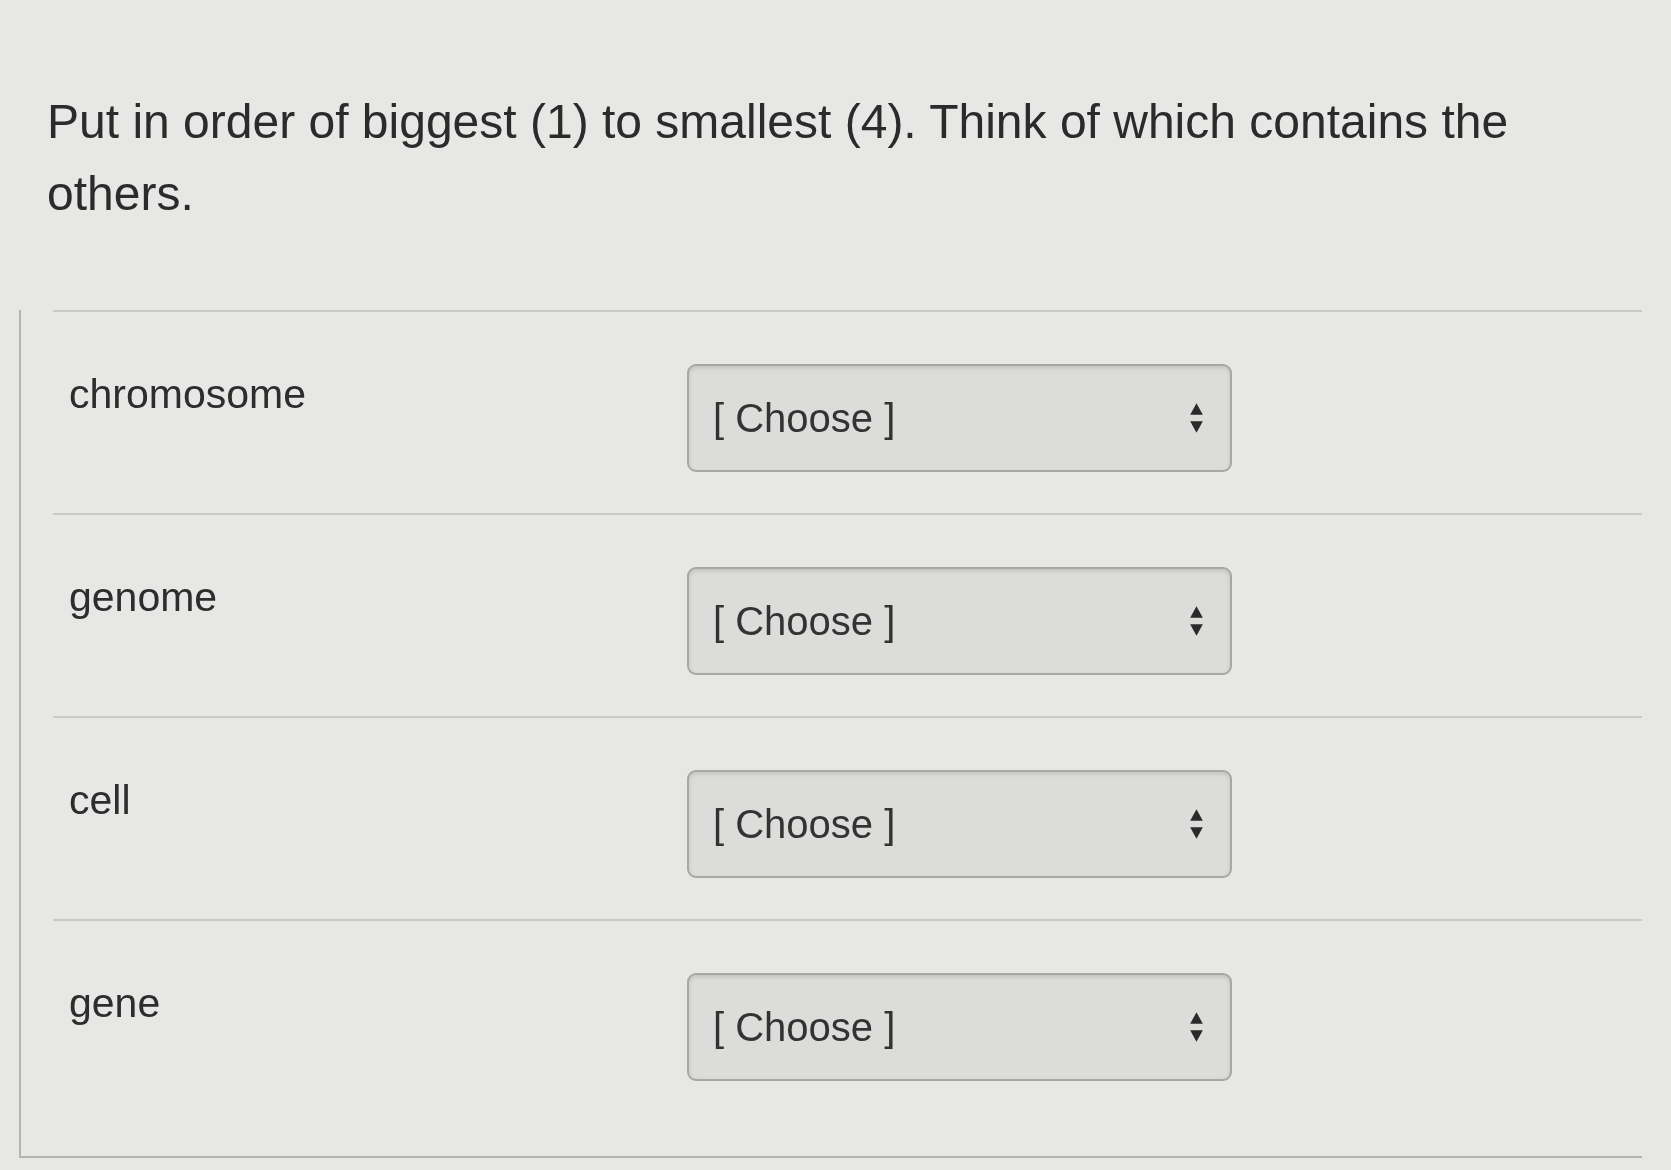 This screenshot has width=1671, height=1170. What do you see at coordinates (187, 394) in the screenshot?
I see `item-label: chromosome` at bounding box center [187, 394].